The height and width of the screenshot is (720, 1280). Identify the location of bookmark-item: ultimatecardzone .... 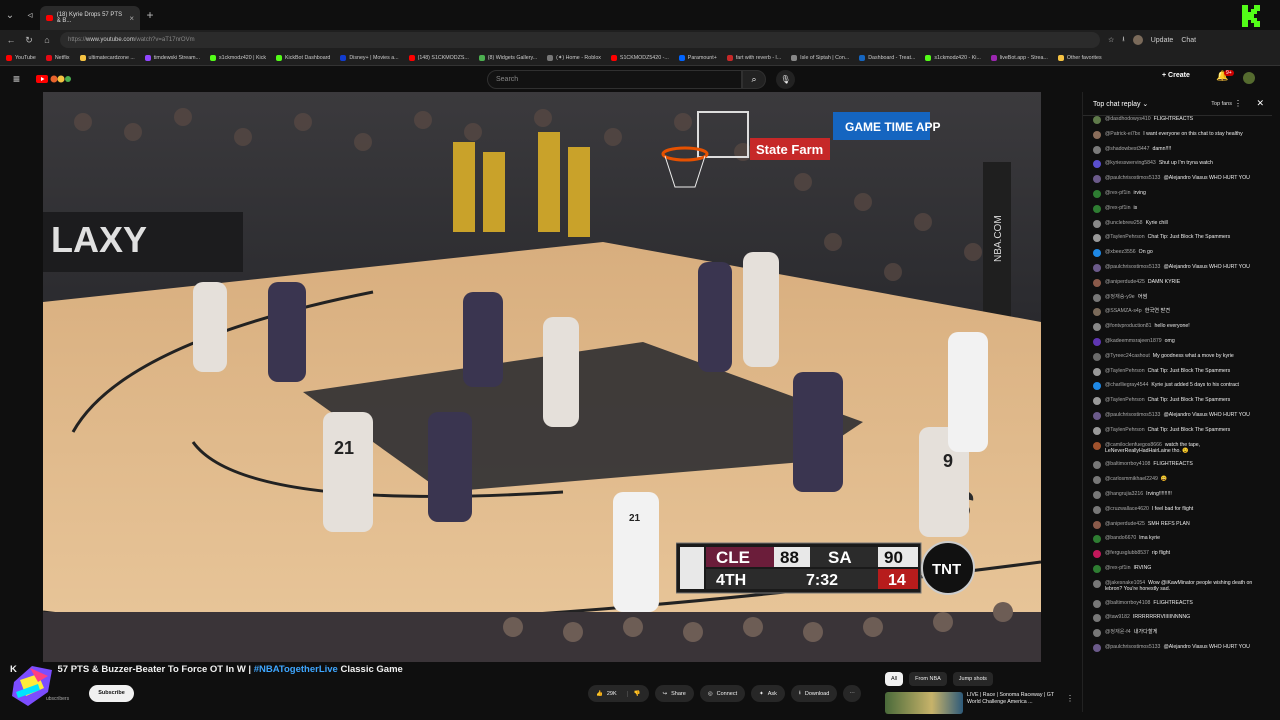
(107, 57).